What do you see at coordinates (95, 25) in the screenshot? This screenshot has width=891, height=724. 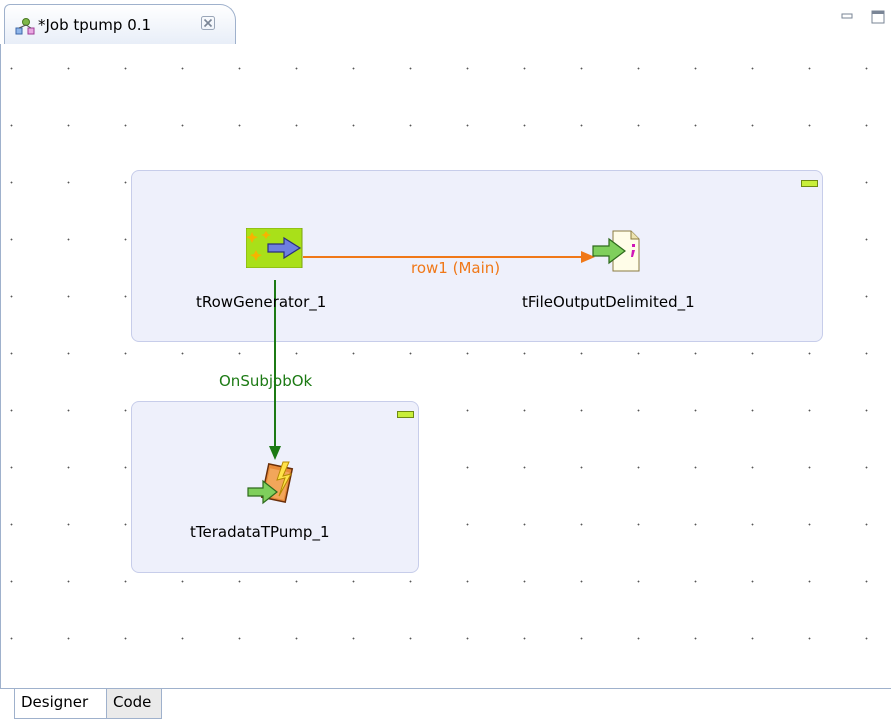 I see `tab-title: *Job tpump 0.1` at bounding box center [95, 25].